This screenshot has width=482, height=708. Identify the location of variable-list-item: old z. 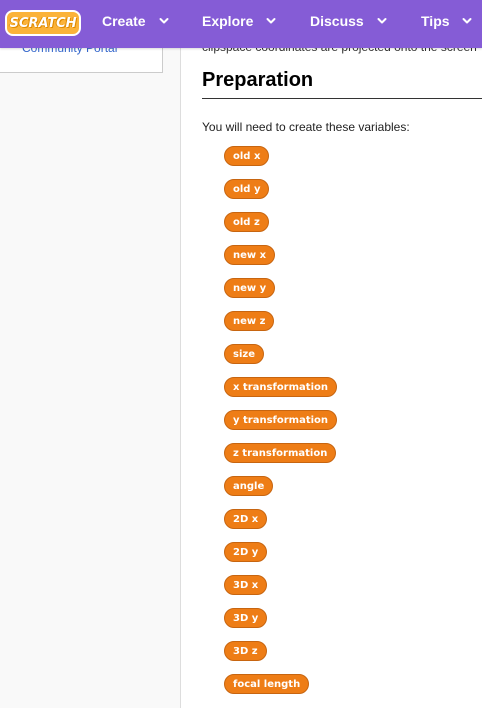
(280, 228).